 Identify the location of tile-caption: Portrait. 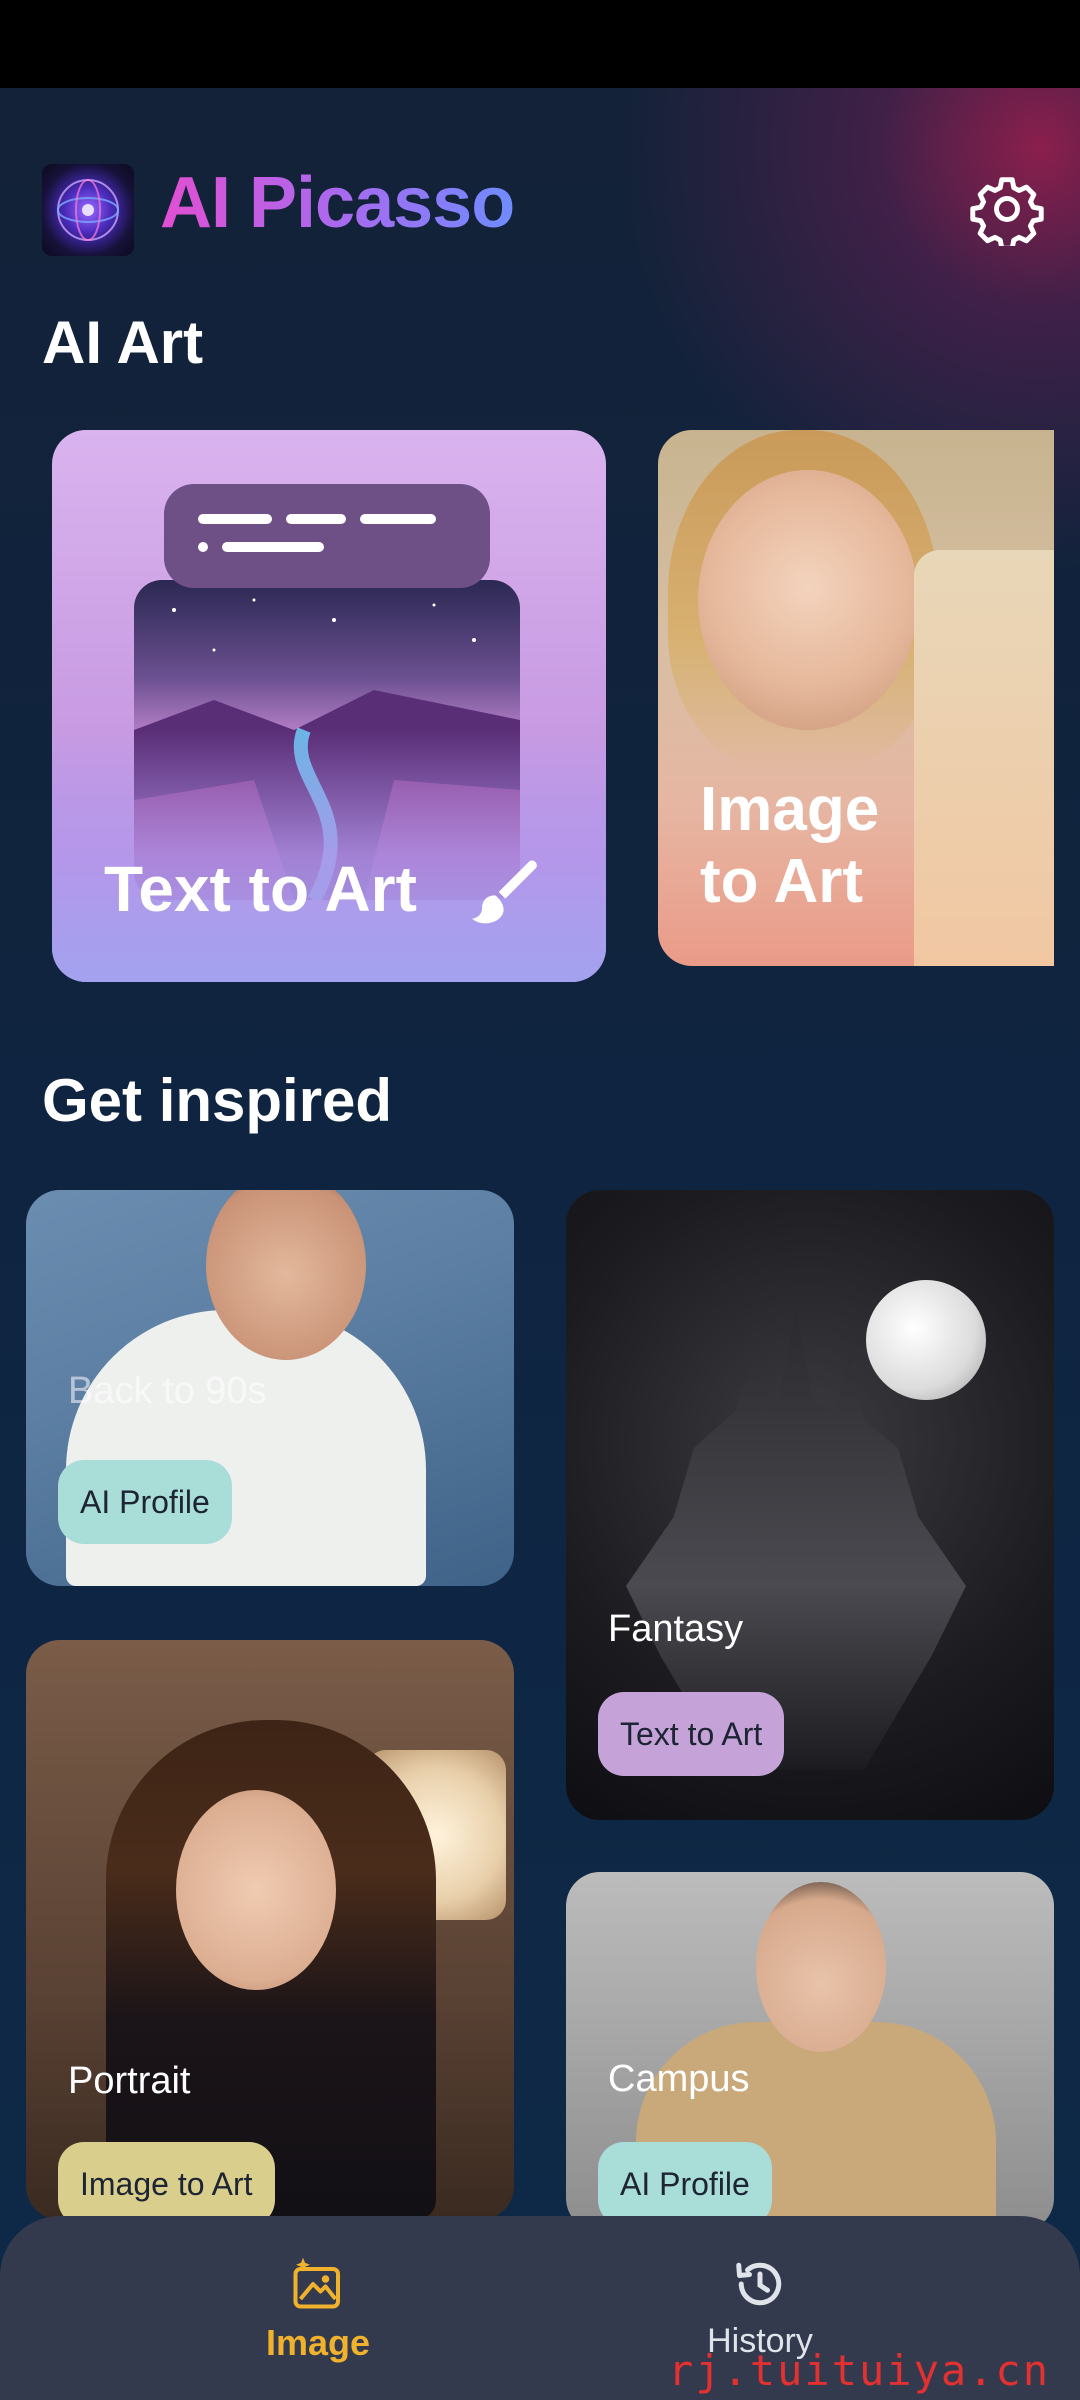
(129, 2081).